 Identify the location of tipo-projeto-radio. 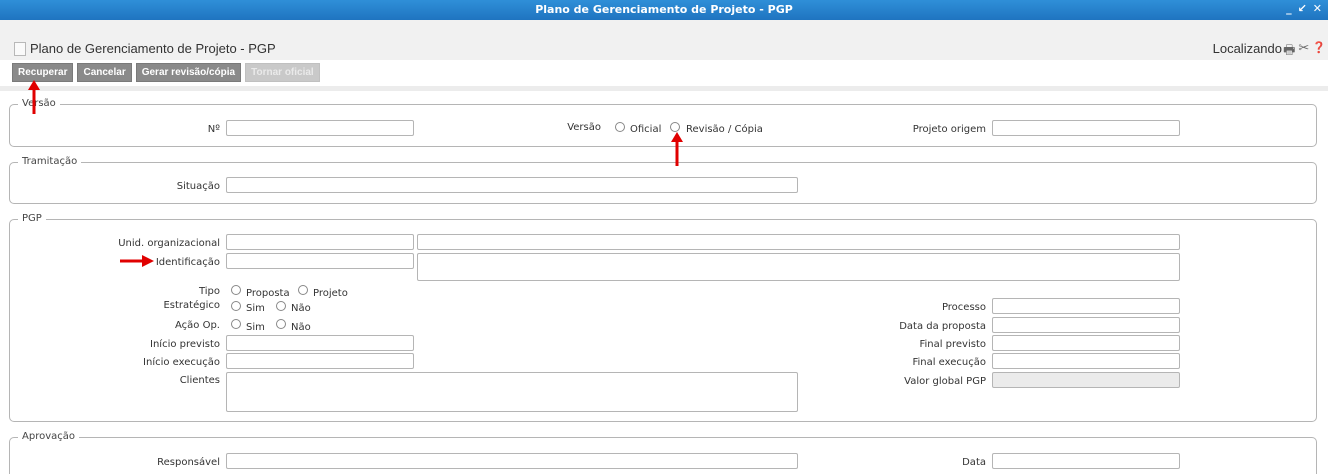
(303, 290).